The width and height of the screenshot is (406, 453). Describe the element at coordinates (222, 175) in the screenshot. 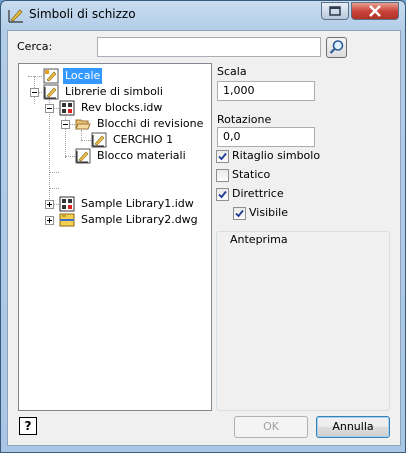

I see `static-checkbox` at that location.